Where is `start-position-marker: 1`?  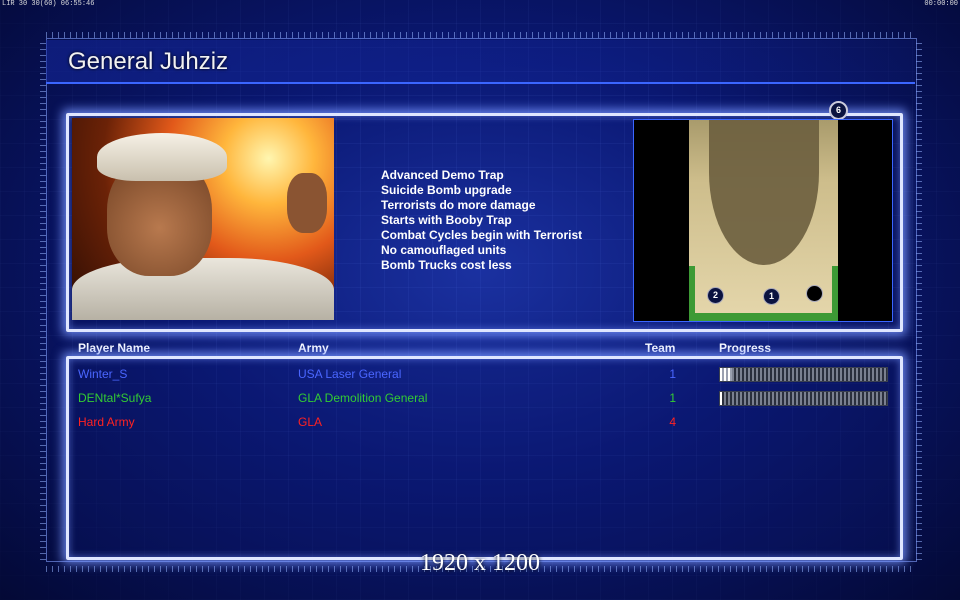 start-position-marker: 1 is located at coordinates (771, 296).